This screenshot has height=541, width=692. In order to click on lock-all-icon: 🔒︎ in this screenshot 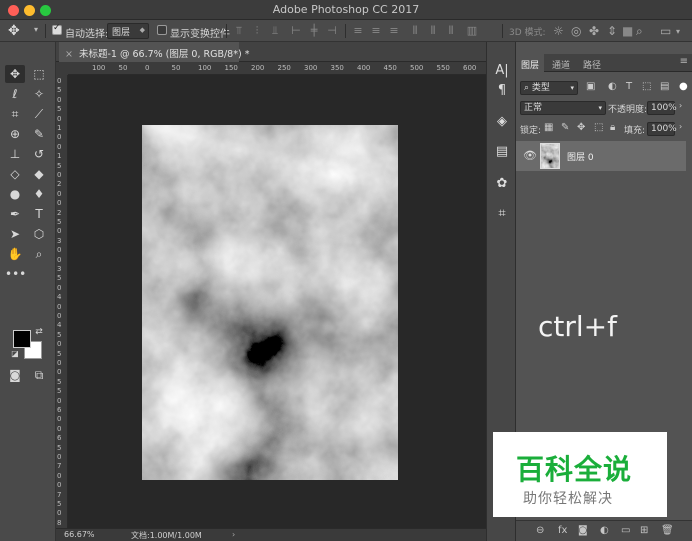, I will do `click(612, 127)`.